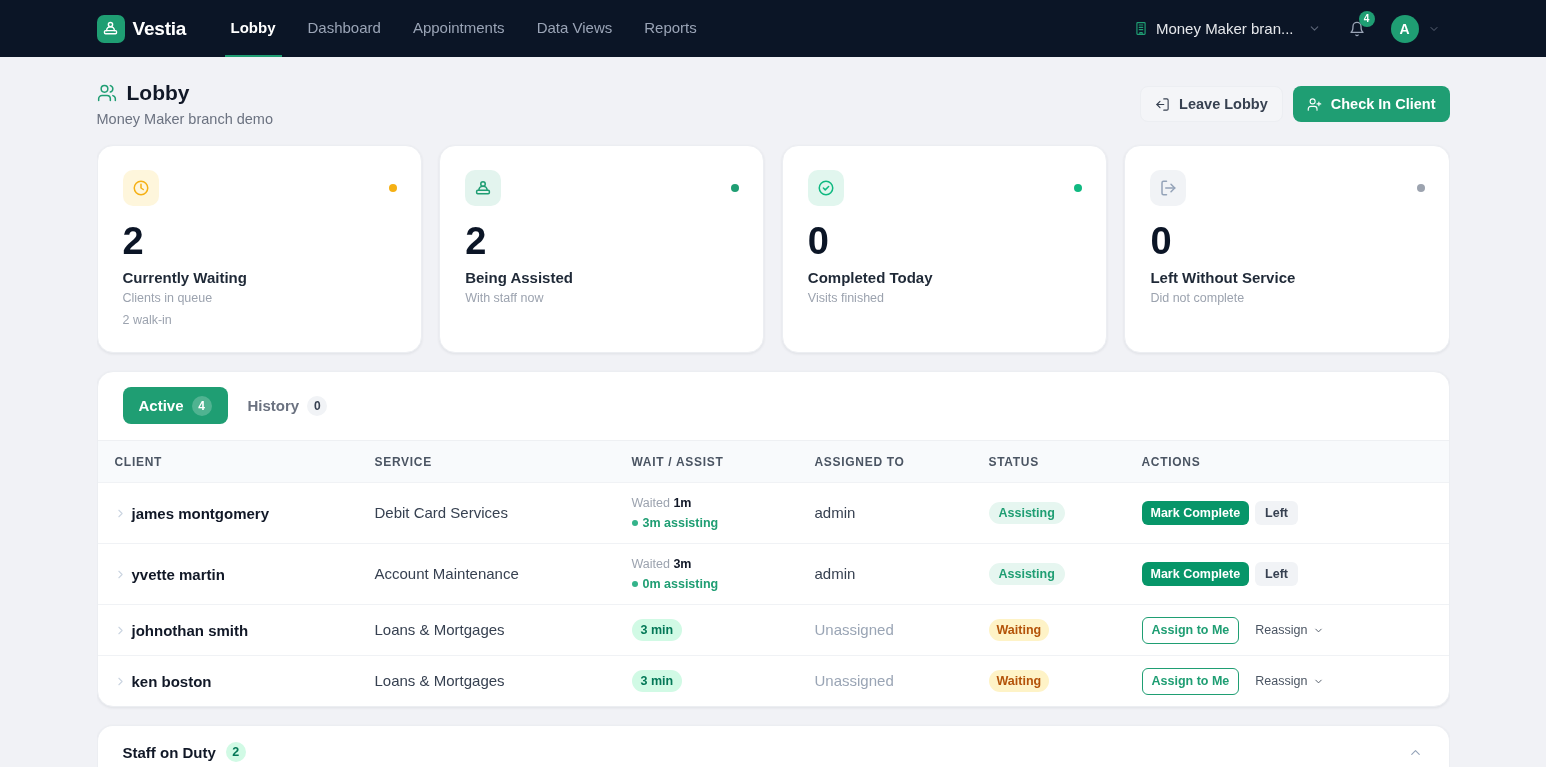  What do you see at coordinates (483, 188) in the screenshot?
I see `person-desk-icon` at bounding box center [483, 188].